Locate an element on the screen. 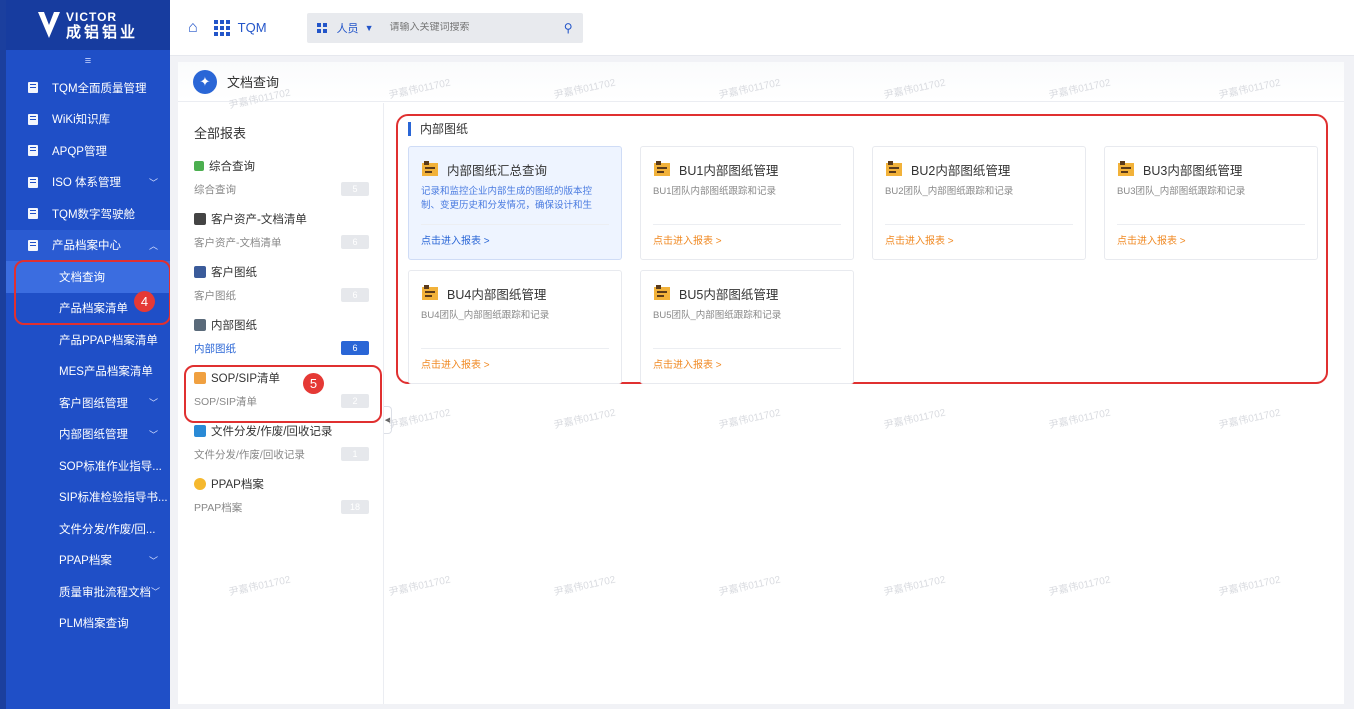  file-distribution-icon is located at coordinates (200, 431).